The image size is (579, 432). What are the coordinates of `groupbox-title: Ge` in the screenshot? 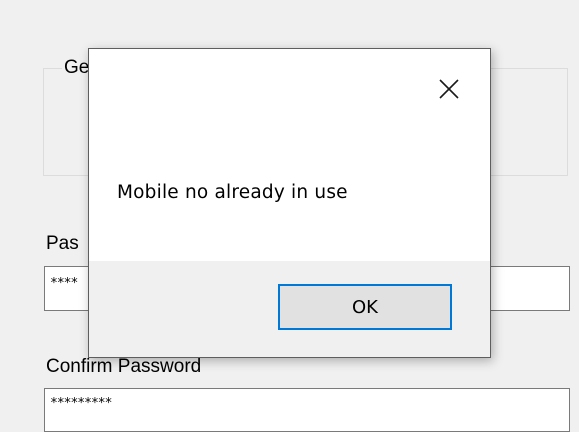 It's located at (77, 68).